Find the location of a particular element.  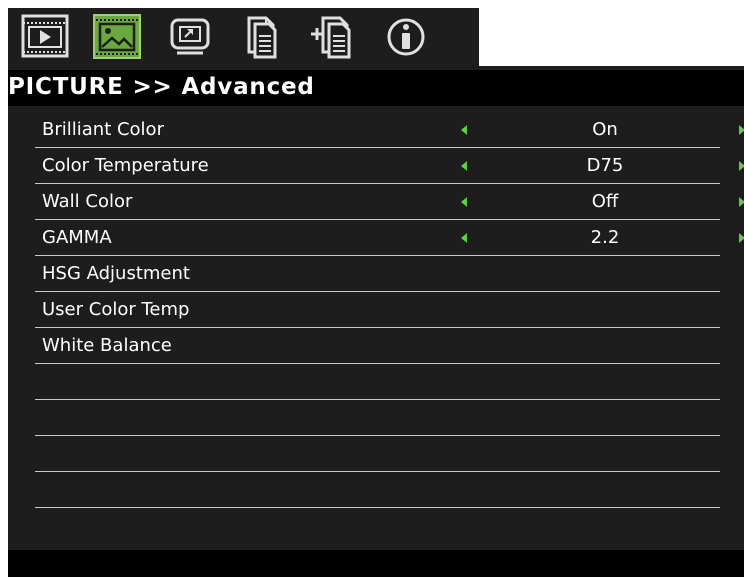

tab-input-source is located at coordinates (45, 37).